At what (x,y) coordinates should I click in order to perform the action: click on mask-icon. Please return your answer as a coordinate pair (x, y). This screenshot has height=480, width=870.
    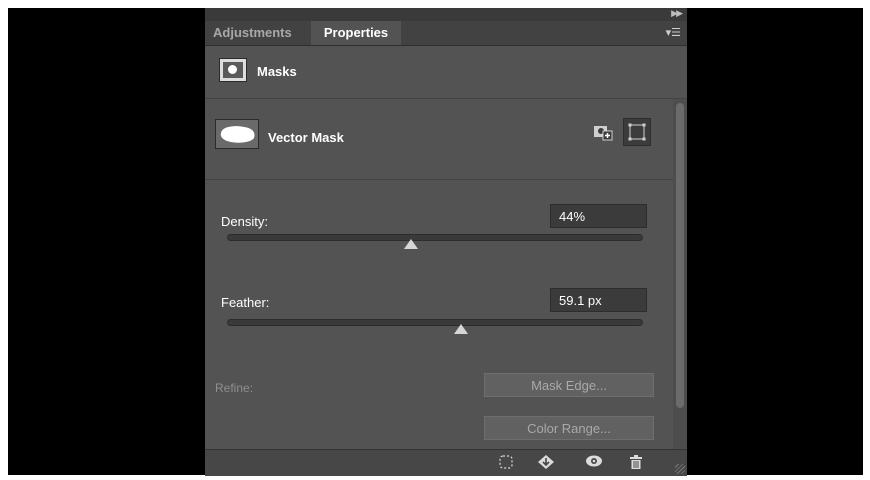
    Looking at the image, I should click on (233, 70).